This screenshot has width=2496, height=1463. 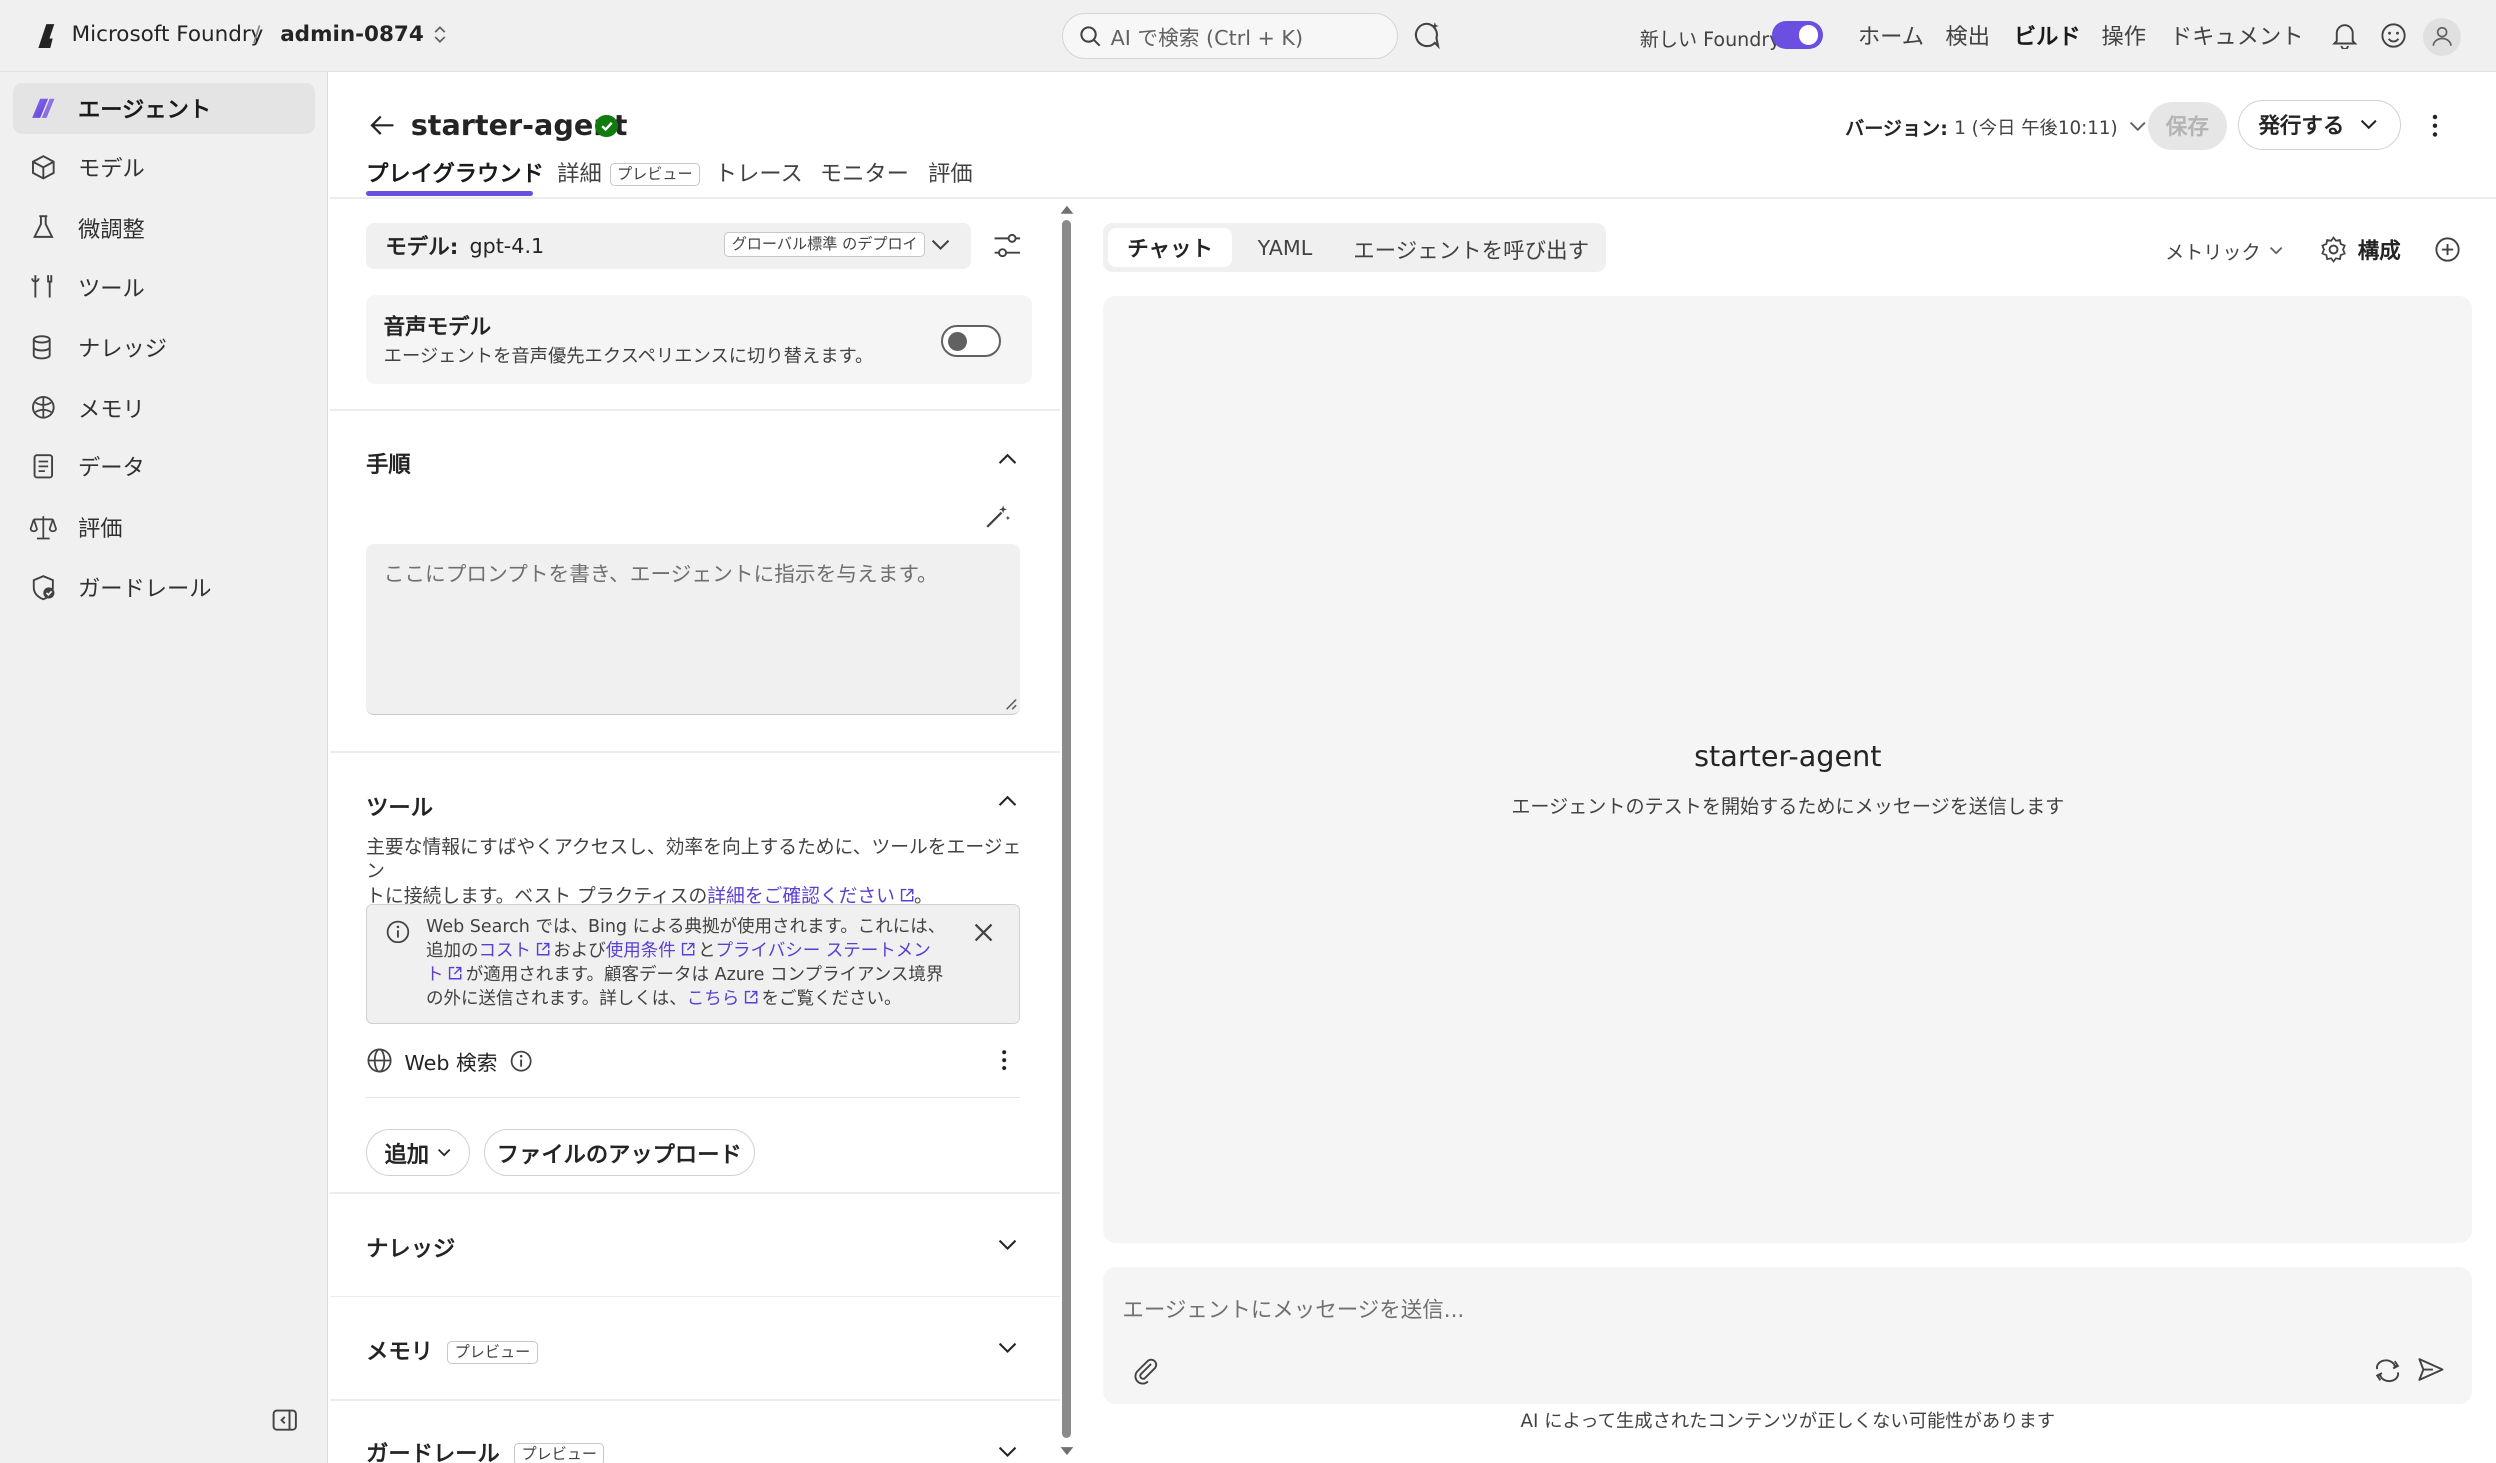 I want to click on success-check-icon, so click(x=606, y=125).